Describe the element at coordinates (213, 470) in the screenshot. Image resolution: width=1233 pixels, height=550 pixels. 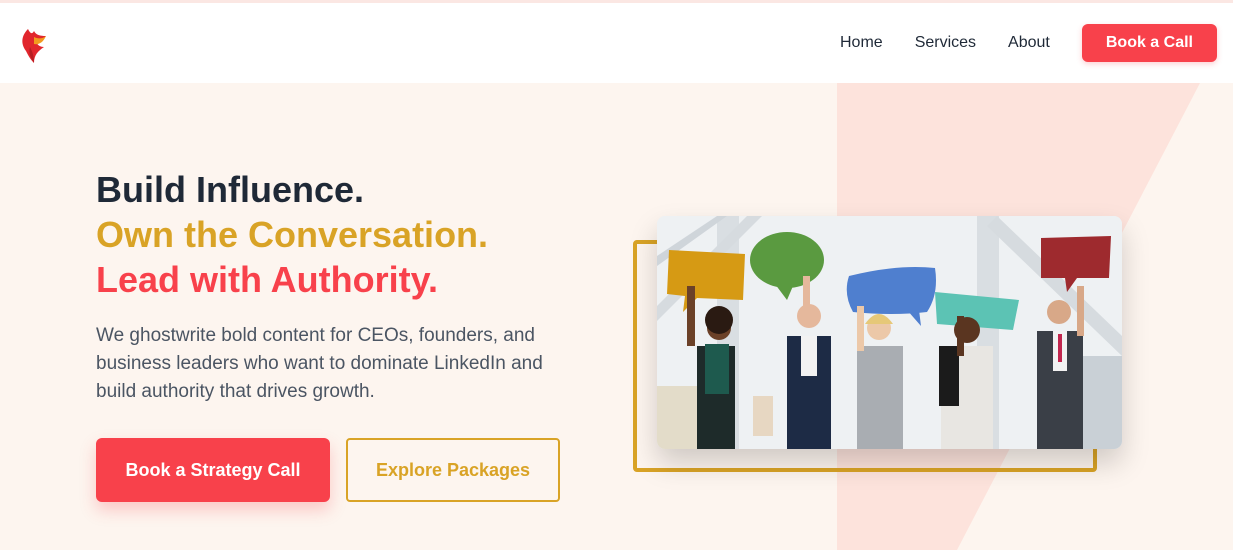
I see `book-strategy-call-button: Book a Strategy Call` at that location.